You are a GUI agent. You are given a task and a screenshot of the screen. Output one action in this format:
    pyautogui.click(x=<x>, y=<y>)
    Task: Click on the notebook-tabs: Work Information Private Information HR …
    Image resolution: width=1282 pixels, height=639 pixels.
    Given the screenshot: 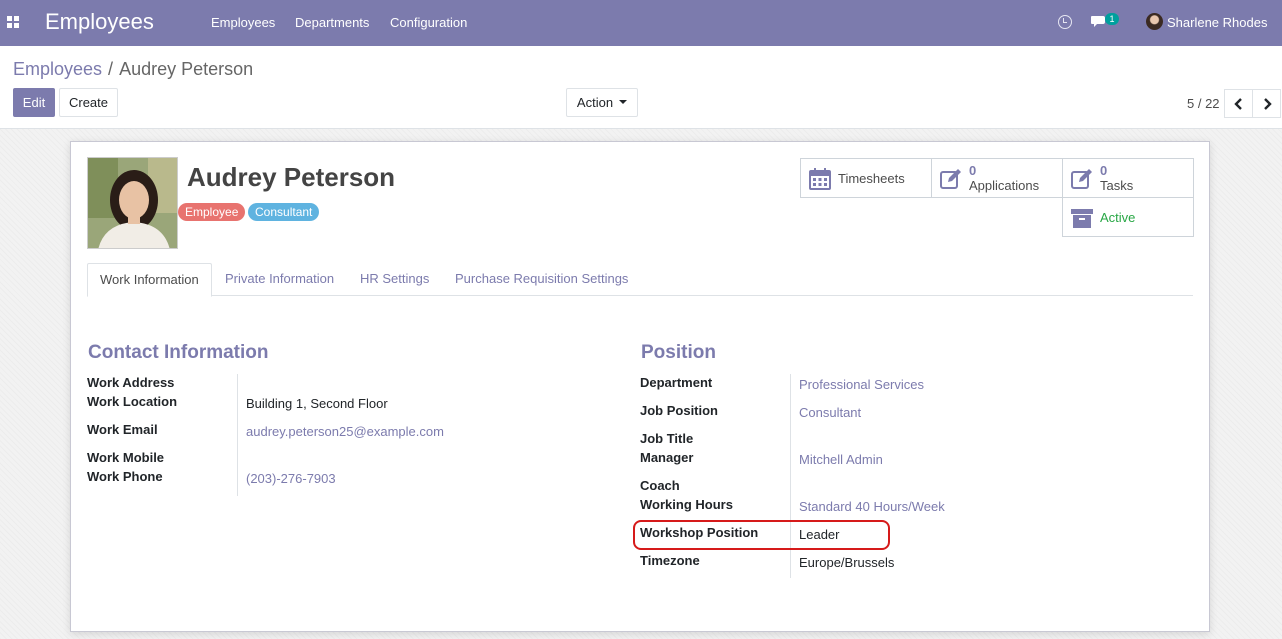 What is the action you would take?
    pyautogui.click(x=640, y=280)
    